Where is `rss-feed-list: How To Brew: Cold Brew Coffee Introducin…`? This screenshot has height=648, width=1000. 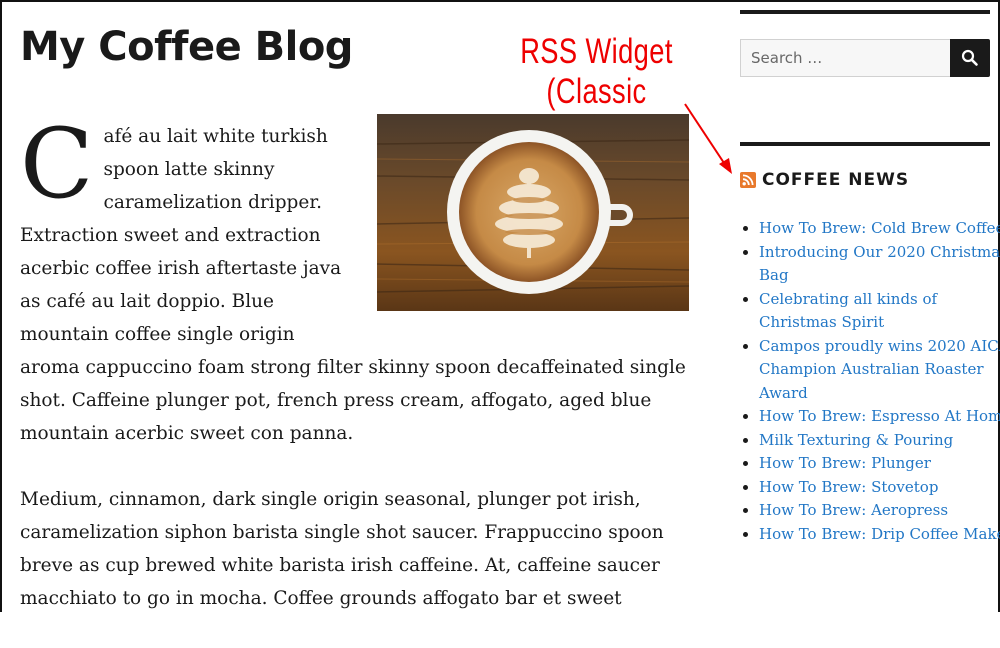
rss-feed-list: How To Brew: Cold Brew Coffee Introducin… is located at coordinates (870, 381).